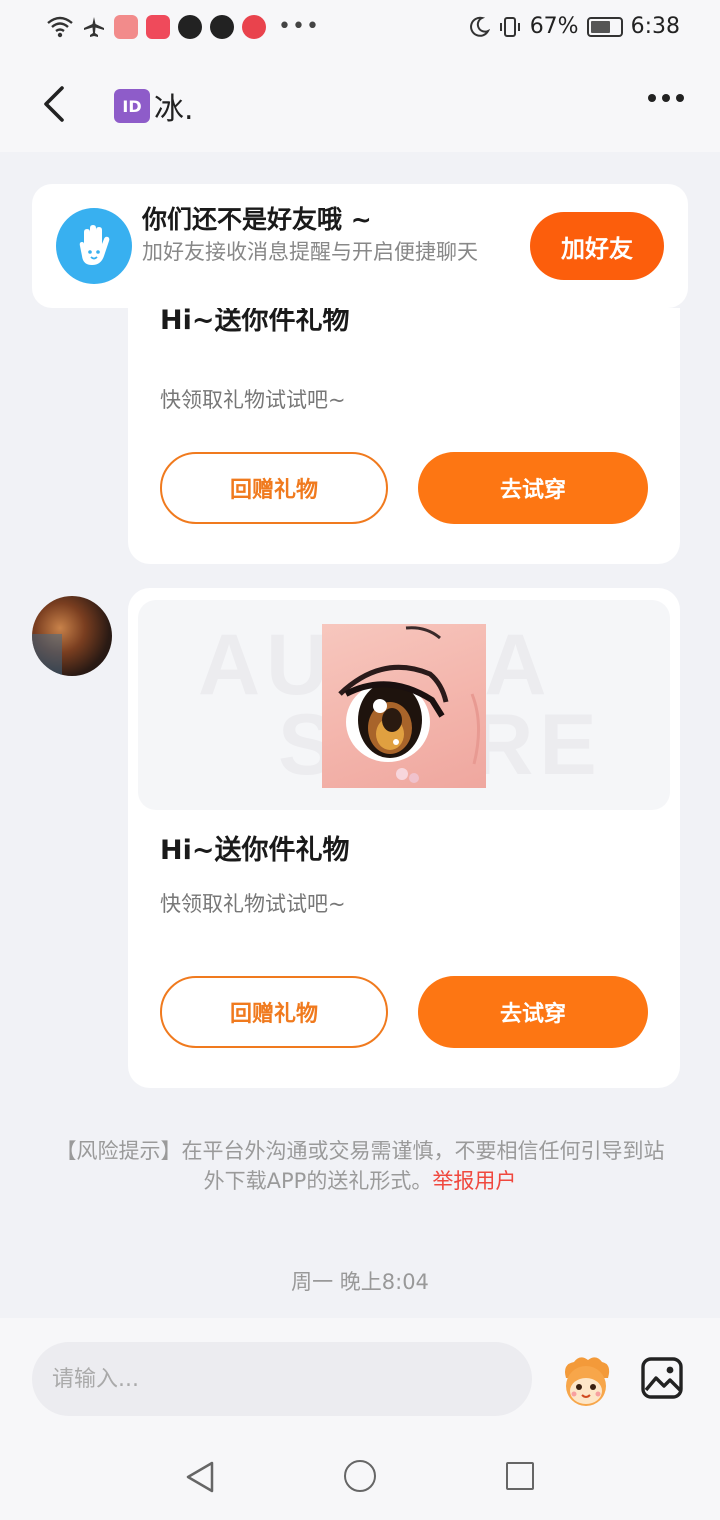  I want to click on system-navigation-bar, so click(360, 1478).